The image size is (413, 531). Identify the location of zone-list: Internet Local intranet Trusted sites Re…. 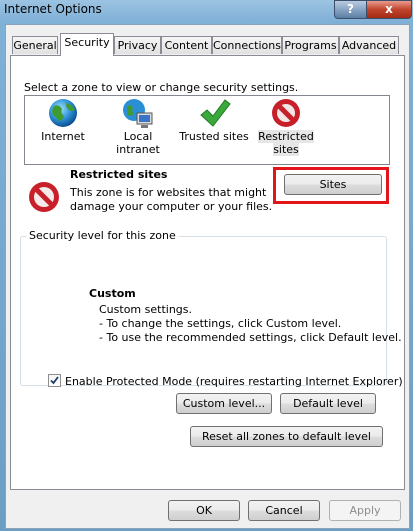
(207, 130).